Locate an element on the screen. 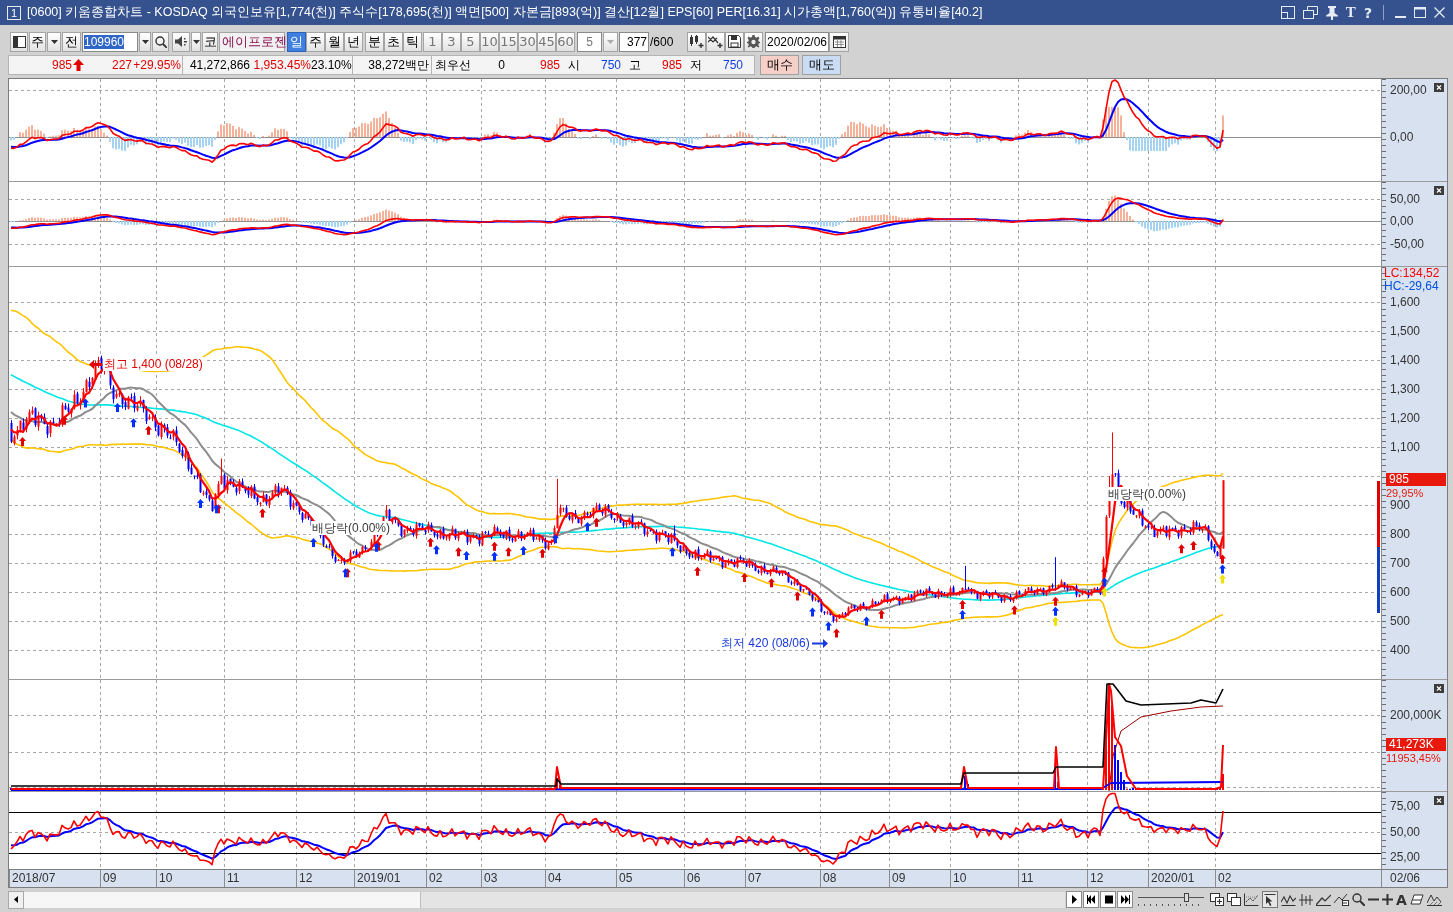 The image size is (1453, 912). stop-button is located at coordinates (1108, 899).